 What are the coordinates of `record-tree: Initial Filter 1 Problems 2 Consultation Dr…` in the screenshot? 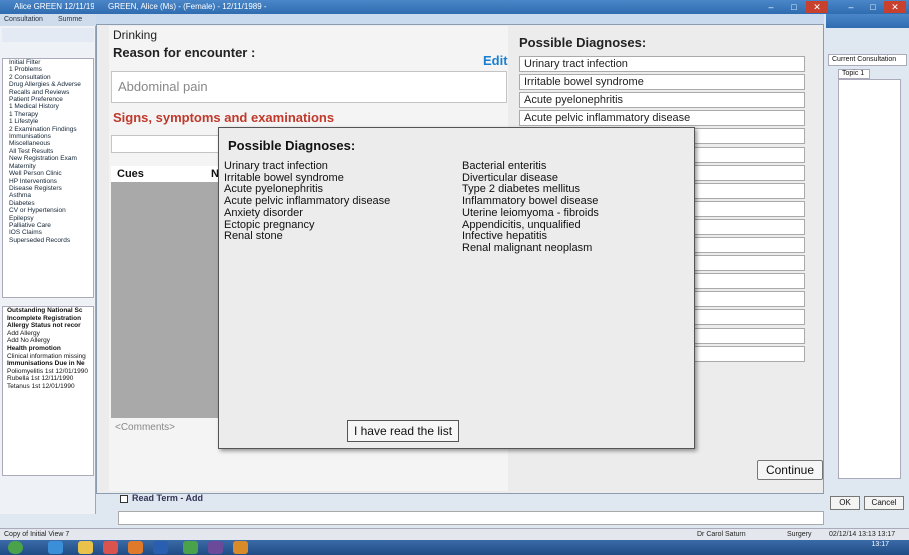 It's located at (48, 178).